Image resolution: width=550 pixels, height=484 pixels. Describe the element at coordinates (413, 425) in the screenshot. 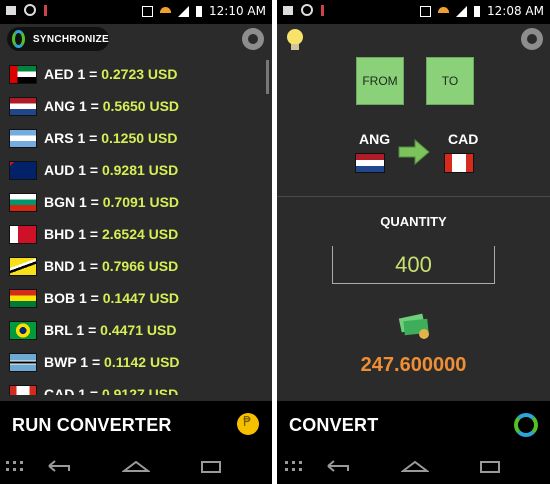

I see `bottom-action-bar: CONVERT` at that location.